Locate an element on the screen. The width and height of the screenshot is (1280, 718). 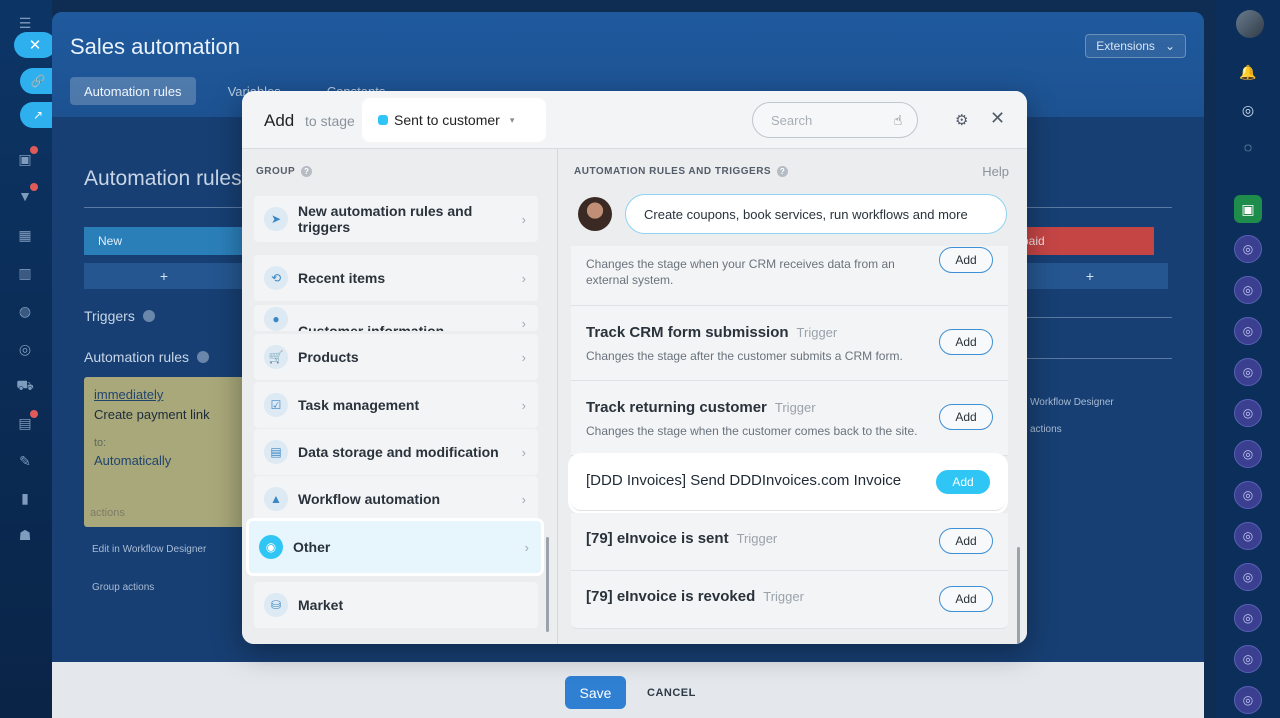
store-icon: ▥ is located at coordinates (25, 273).